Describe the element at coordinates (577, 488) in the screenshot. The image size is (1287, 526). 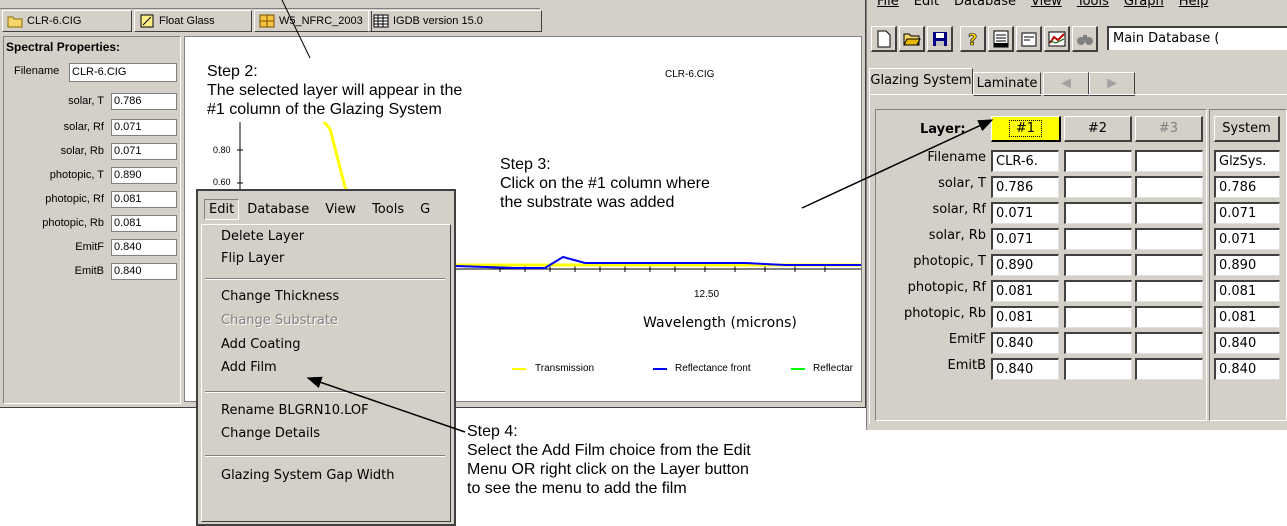
I see `step4-line3: to see the menu to add the film` at that location.